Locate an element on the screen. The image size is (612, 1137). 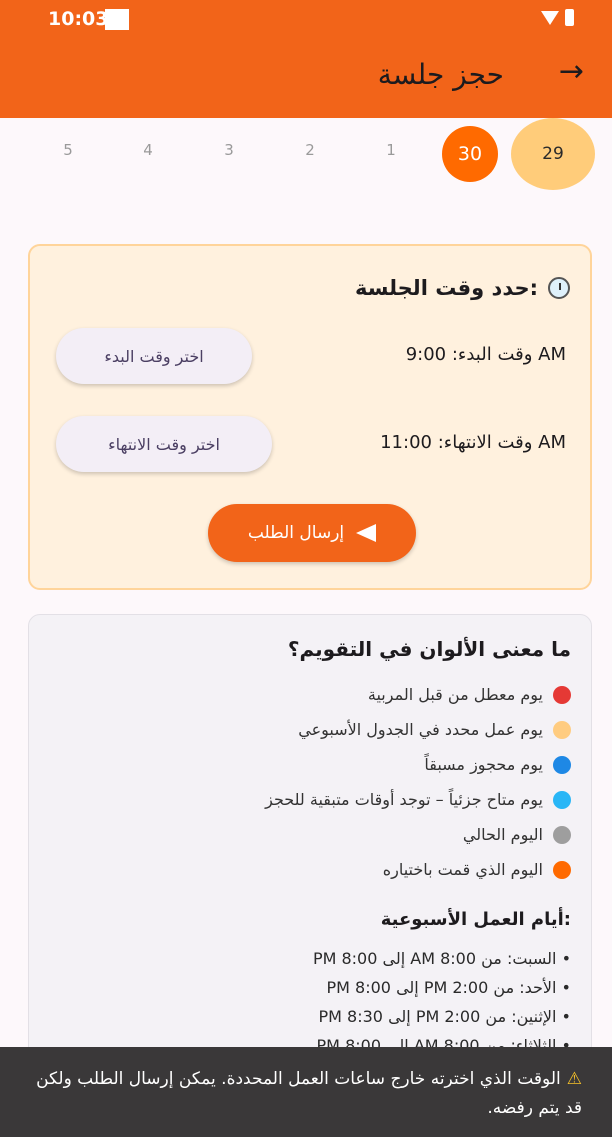
date-item-work-day: 29 is located at coordinates (553, 154).